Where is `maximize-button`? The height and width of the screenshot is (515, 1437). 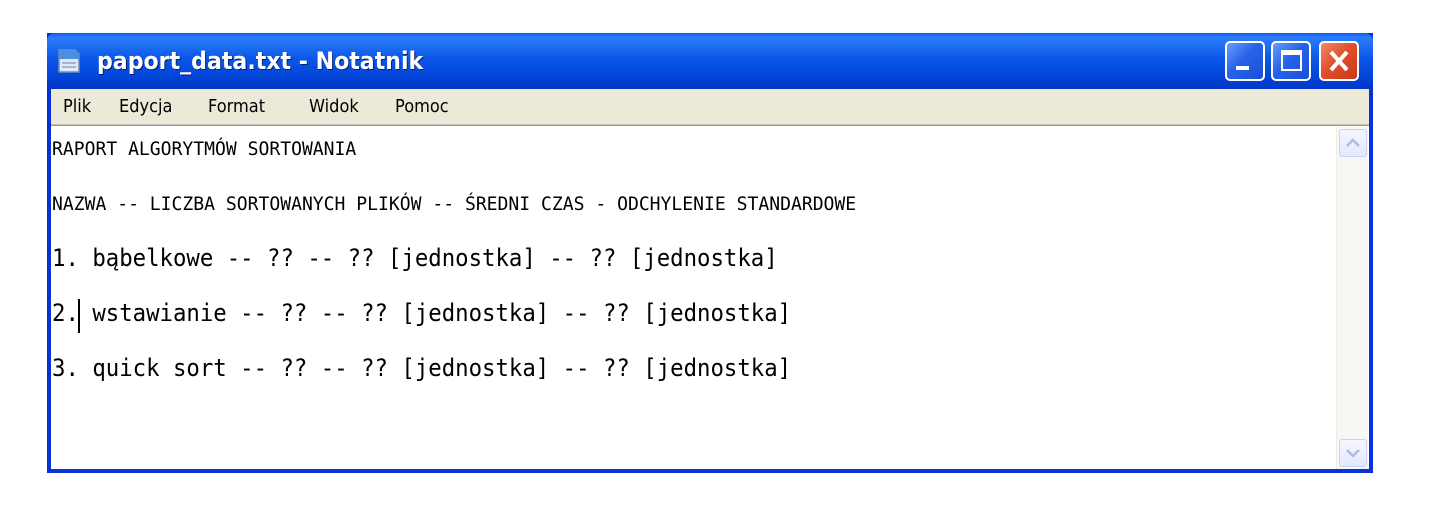
maximize-button is located at coordinates (1291, 61).